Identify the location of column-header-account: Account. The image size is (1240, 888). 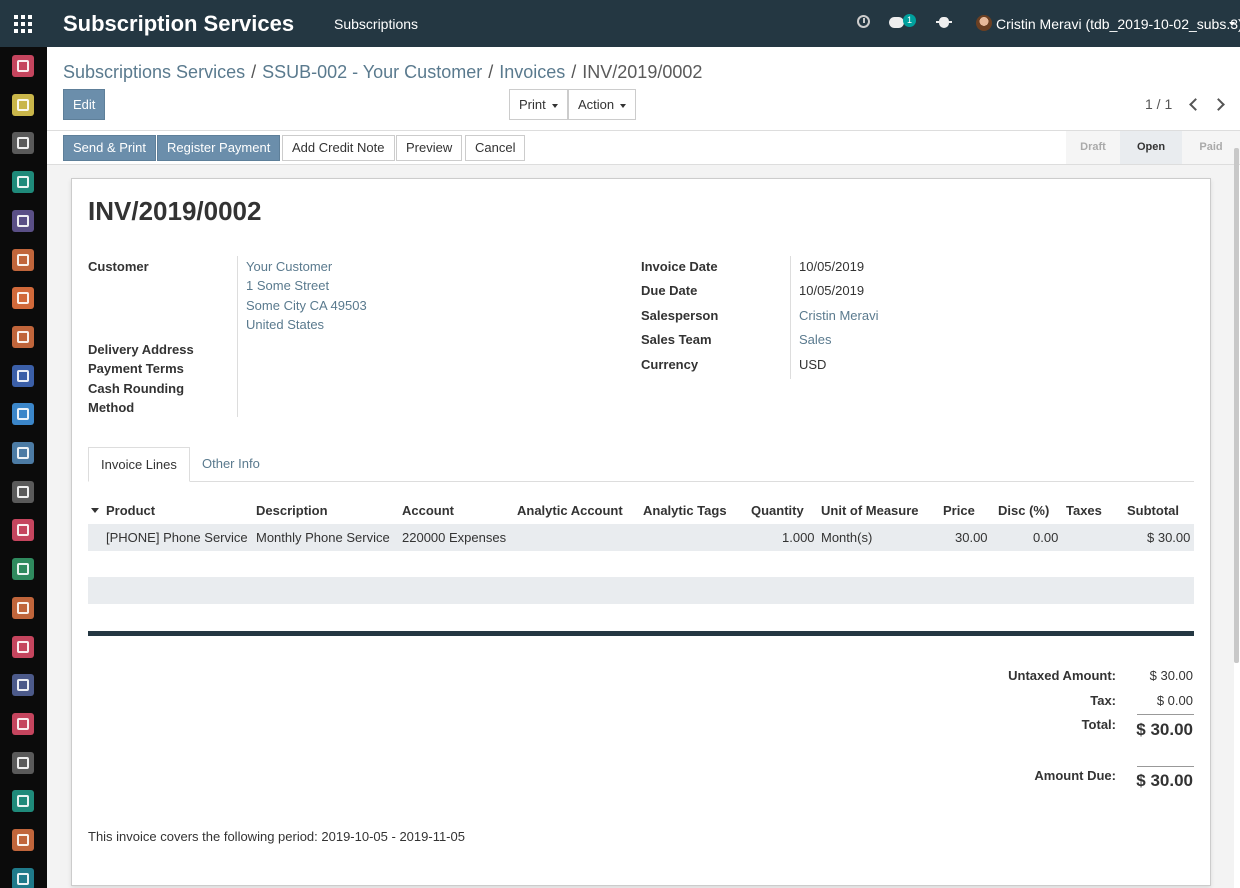
(428, 510).